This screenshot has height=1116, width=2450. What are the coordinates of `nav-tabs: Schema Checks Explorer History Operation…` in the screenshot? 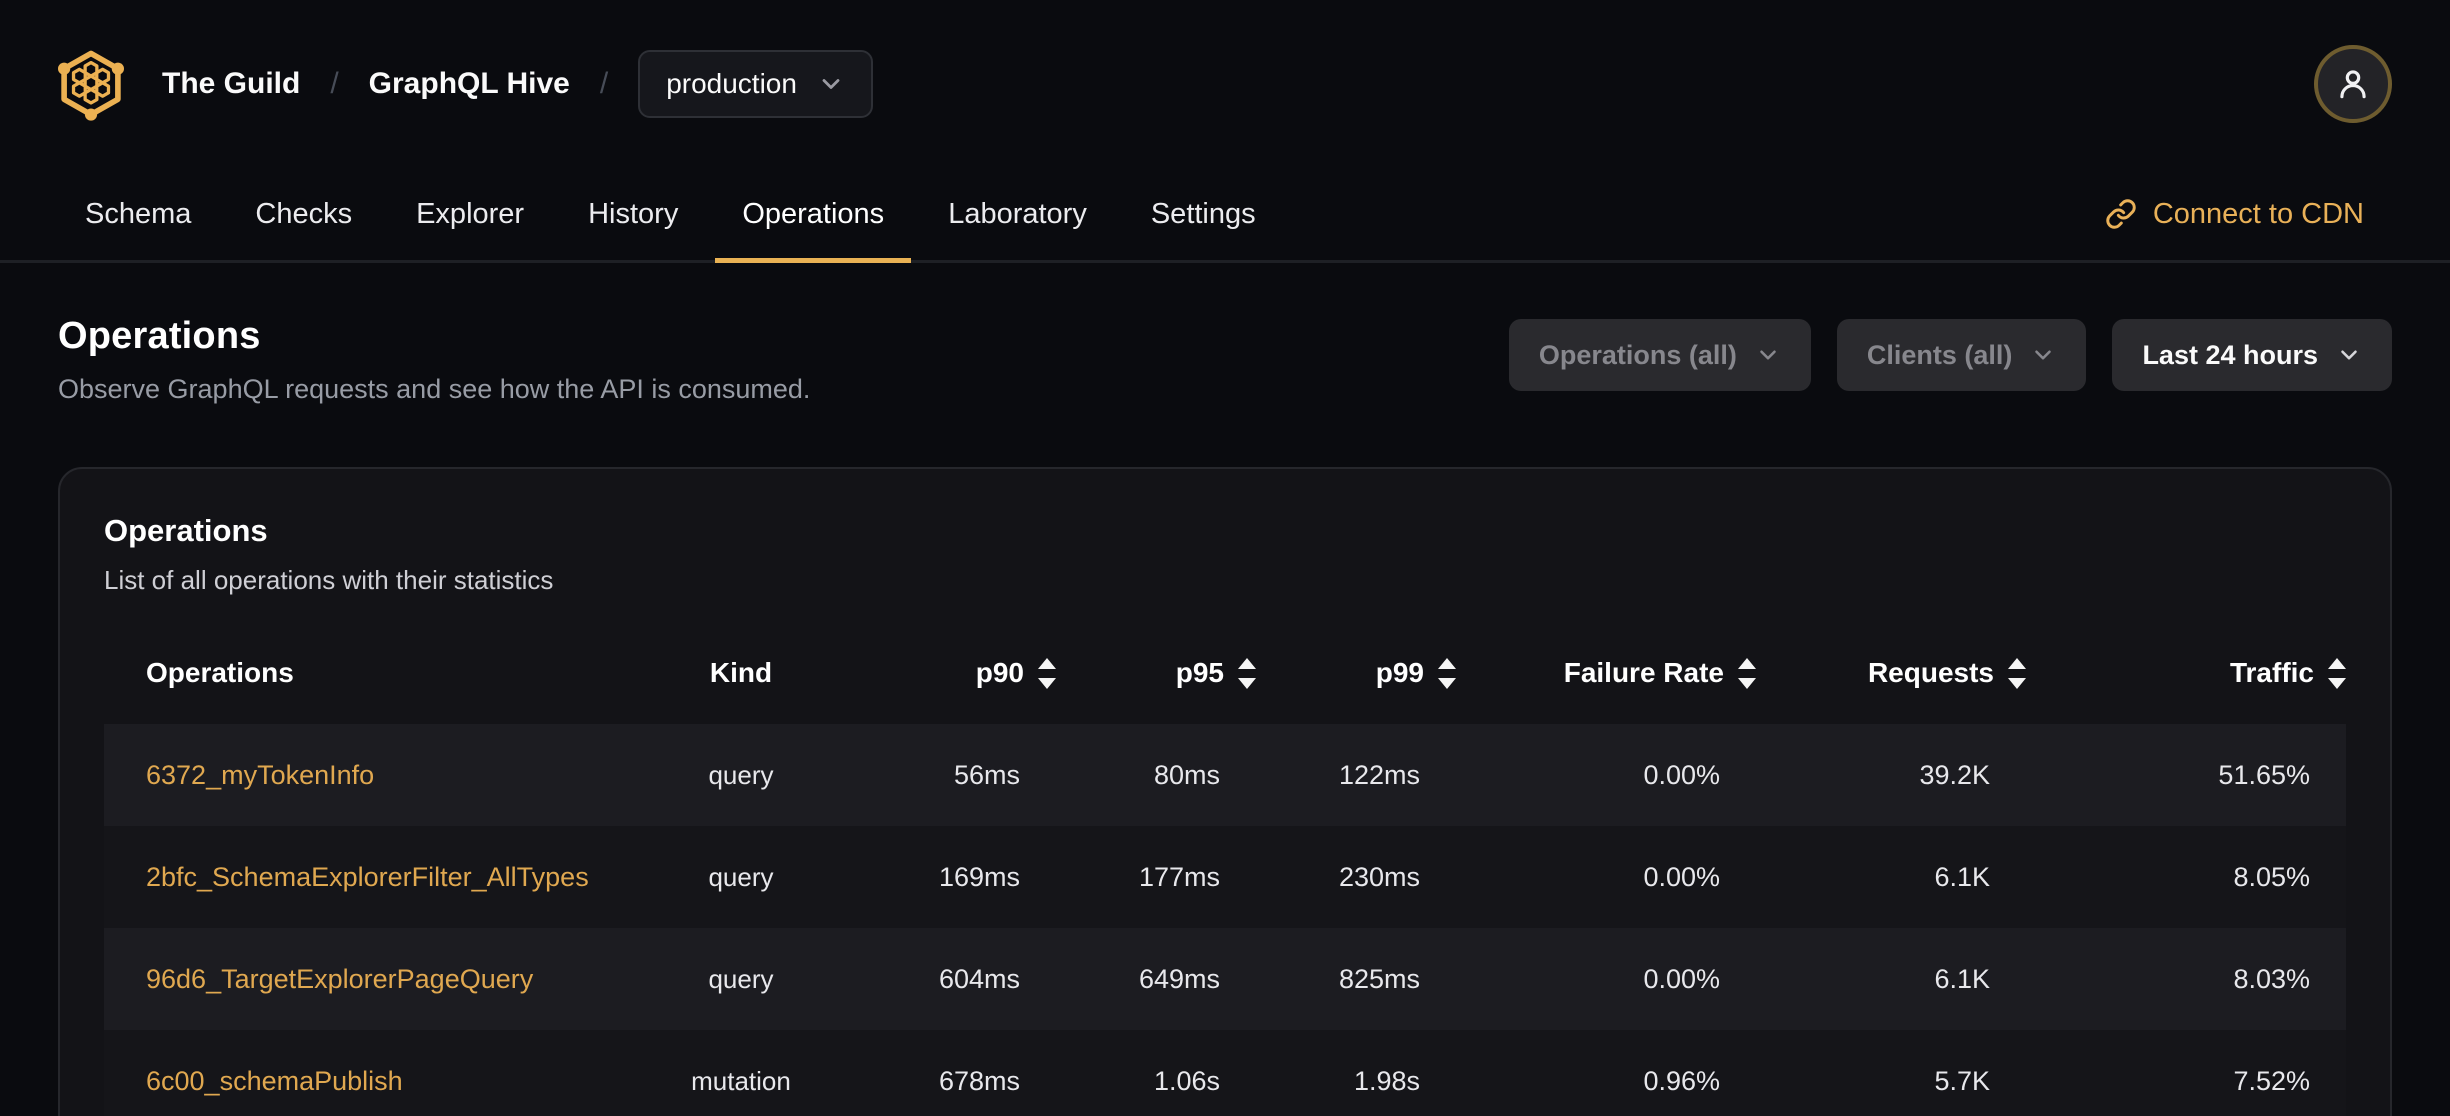 It's located at (1225, 215).